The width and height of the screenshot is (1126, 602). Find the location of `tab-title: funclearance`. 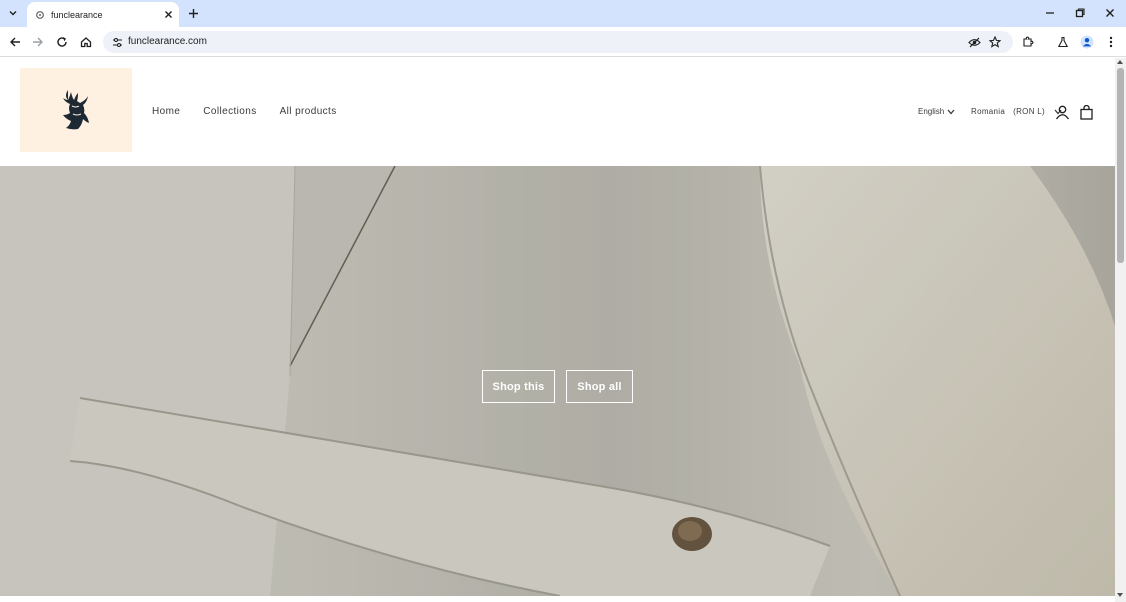

tab-title: funclearance is located at coordinates (77, 14).